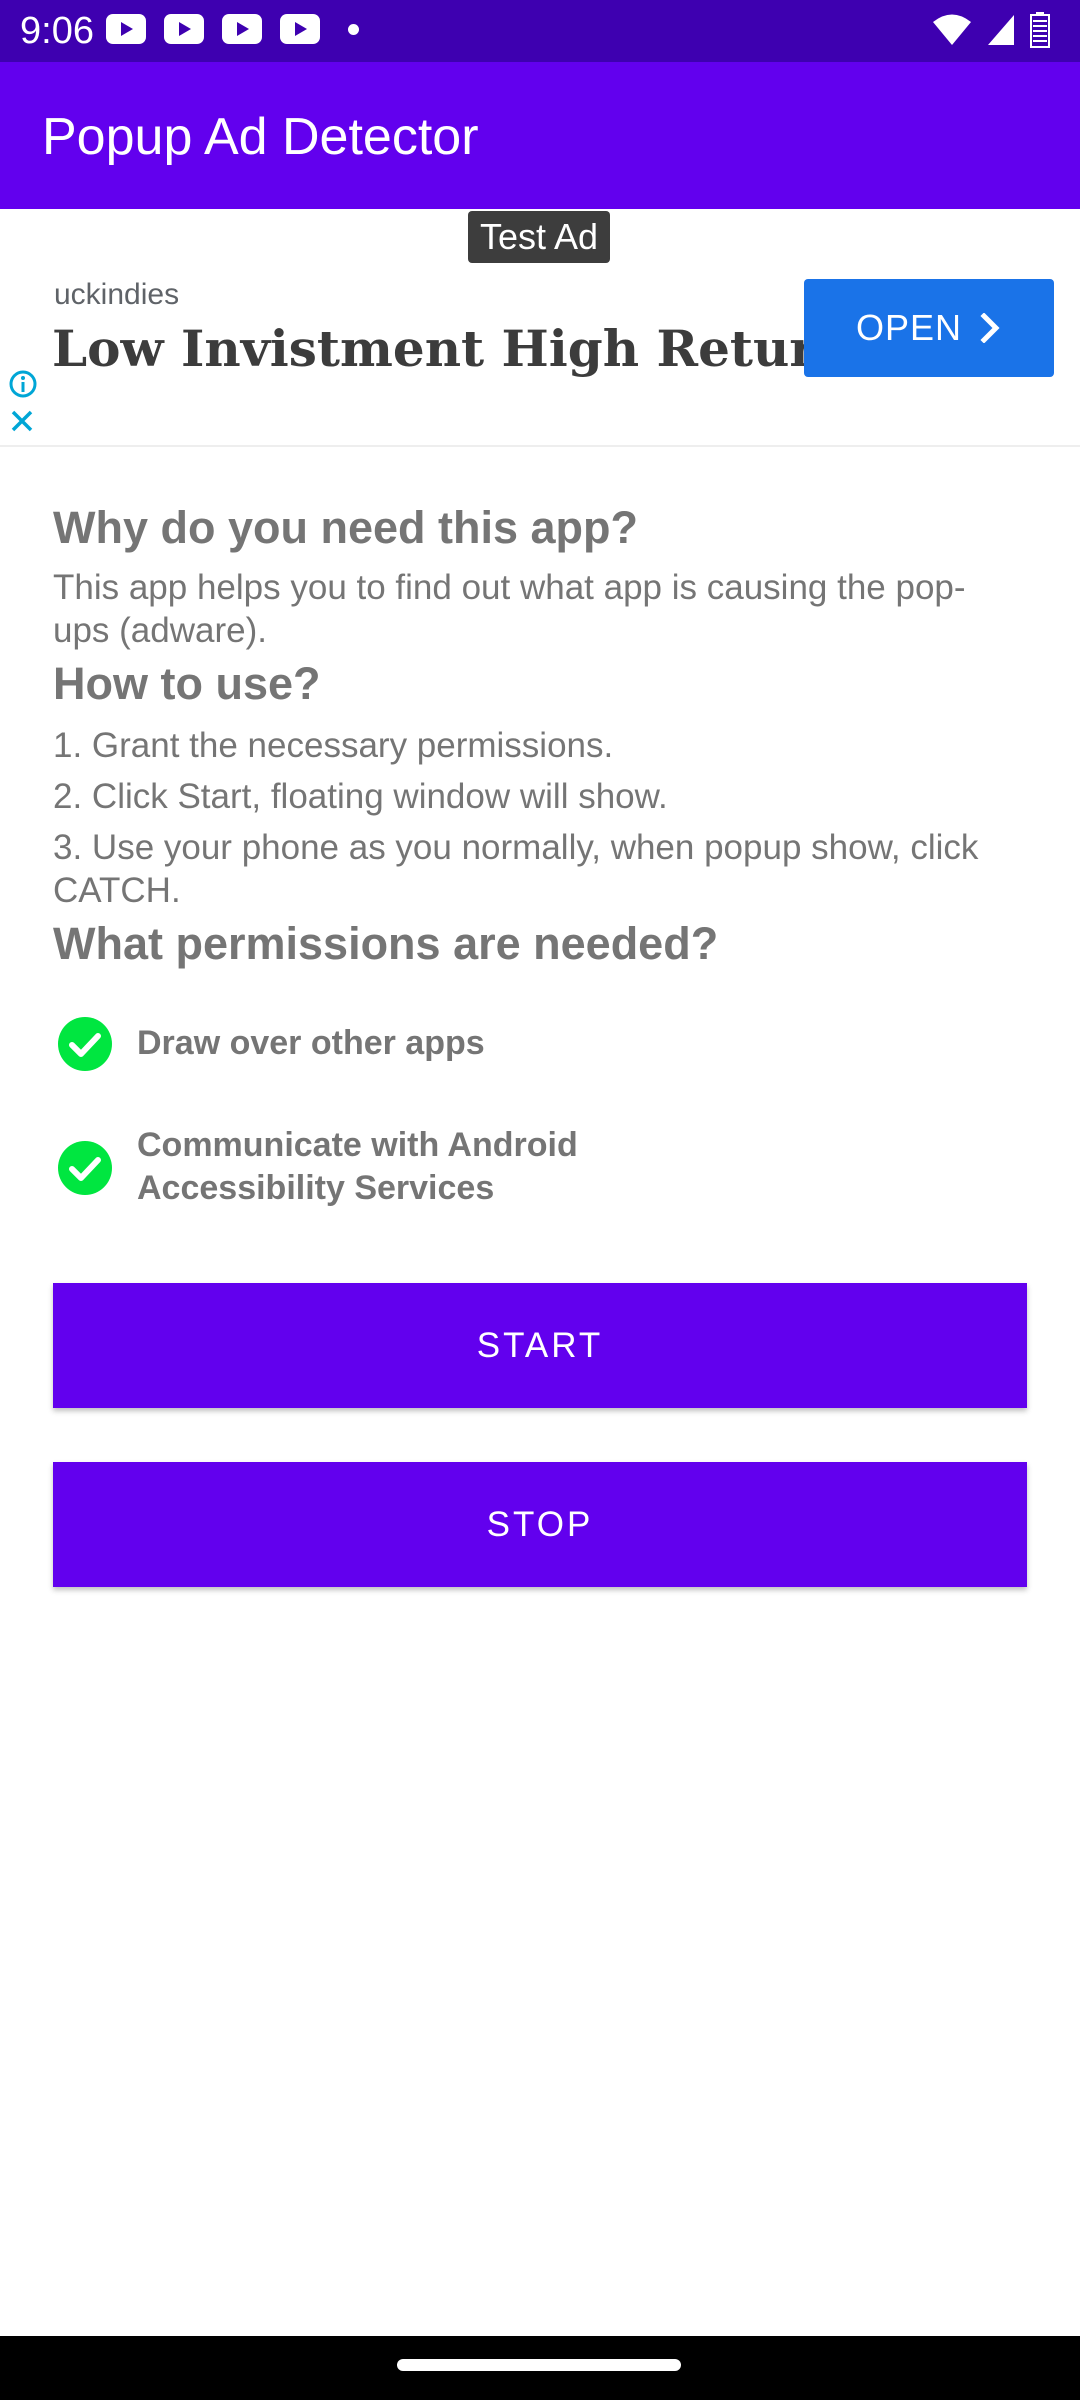 The image size is (1080, 2400). What do you see at coordinates (57, 31) in the screenshot?
I see `status-time: 9:06` at bounding box center [57, 31].